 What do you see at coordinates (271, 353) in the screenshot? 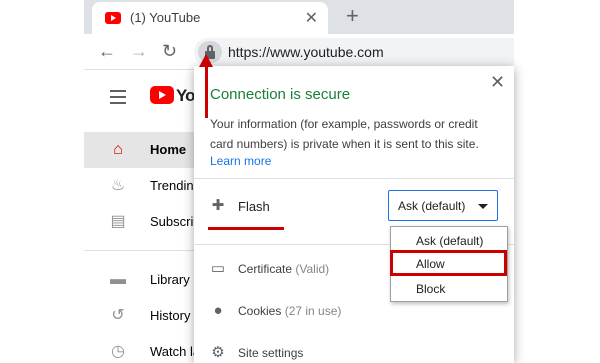
I see `site-settings-label: Site settings` at bounding box center [271, 353].